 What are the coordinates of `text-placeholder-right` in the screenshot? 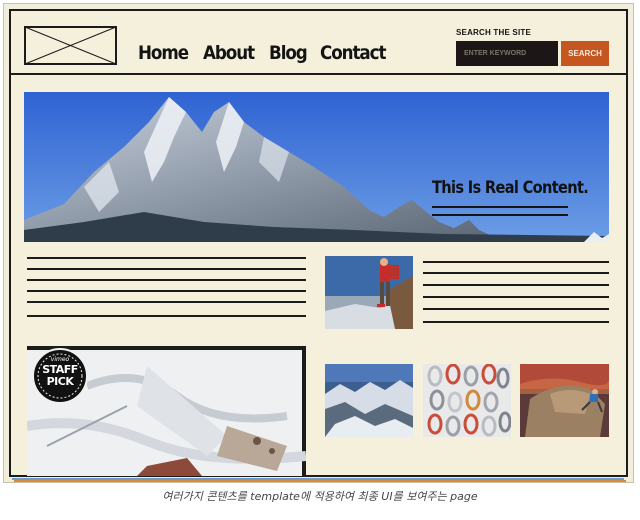 It's located at (516, 292).